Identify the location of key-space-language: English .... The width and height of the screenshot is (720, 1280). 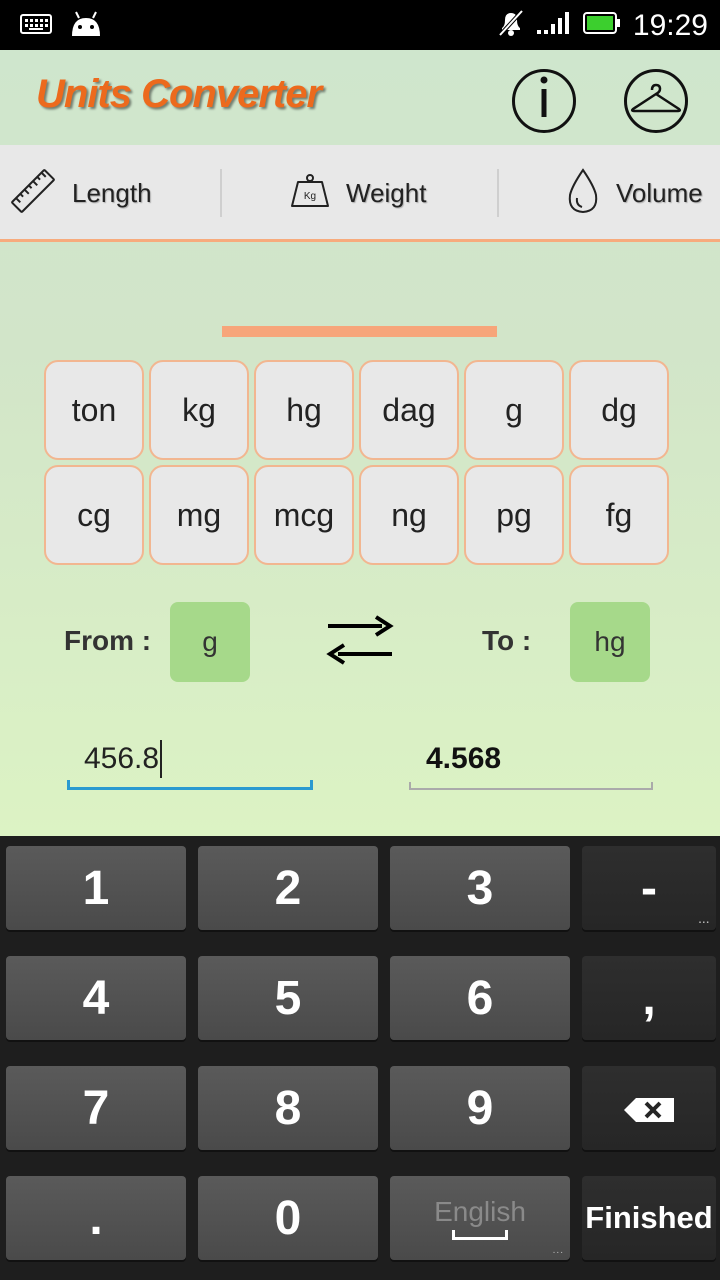
(480, 1218).